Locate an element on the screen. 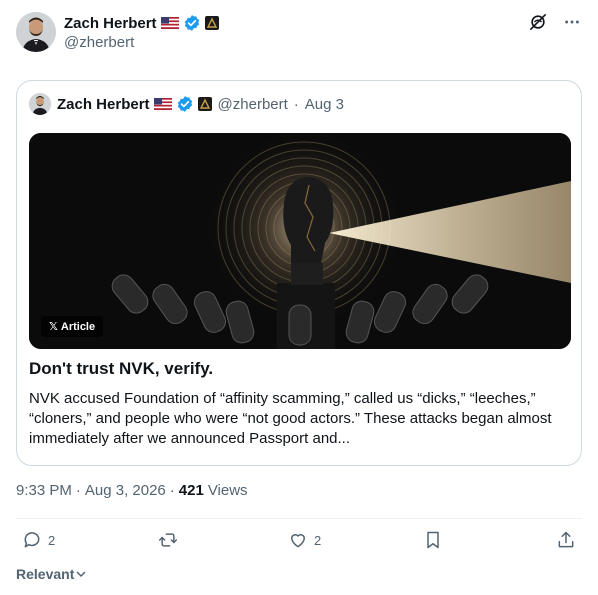 This screenshot has height=595, width=598. views-count: 421 is located at coordinates (191, 490).